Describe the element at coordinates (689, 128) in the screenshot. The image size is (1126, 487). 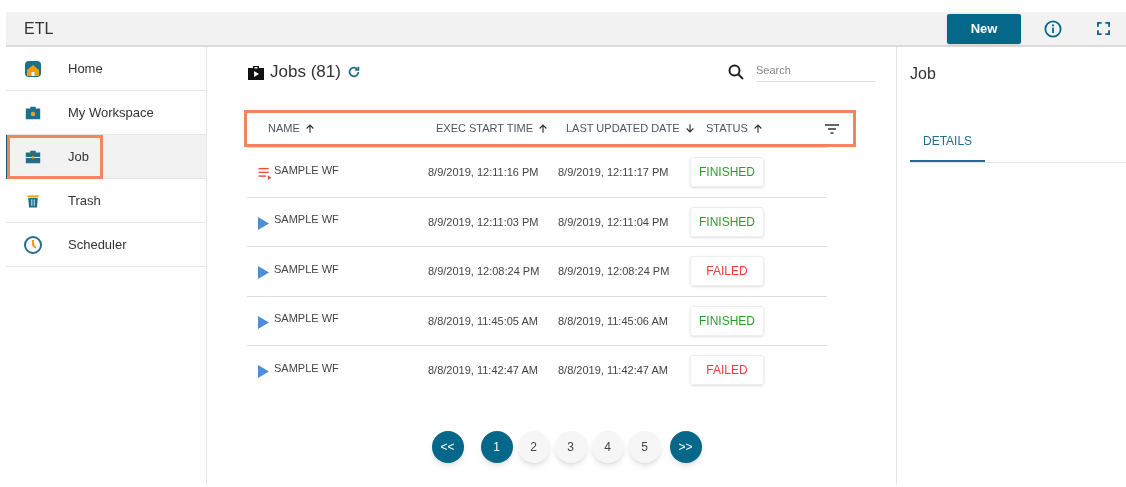
I see `arrow-down-icon` at that location.